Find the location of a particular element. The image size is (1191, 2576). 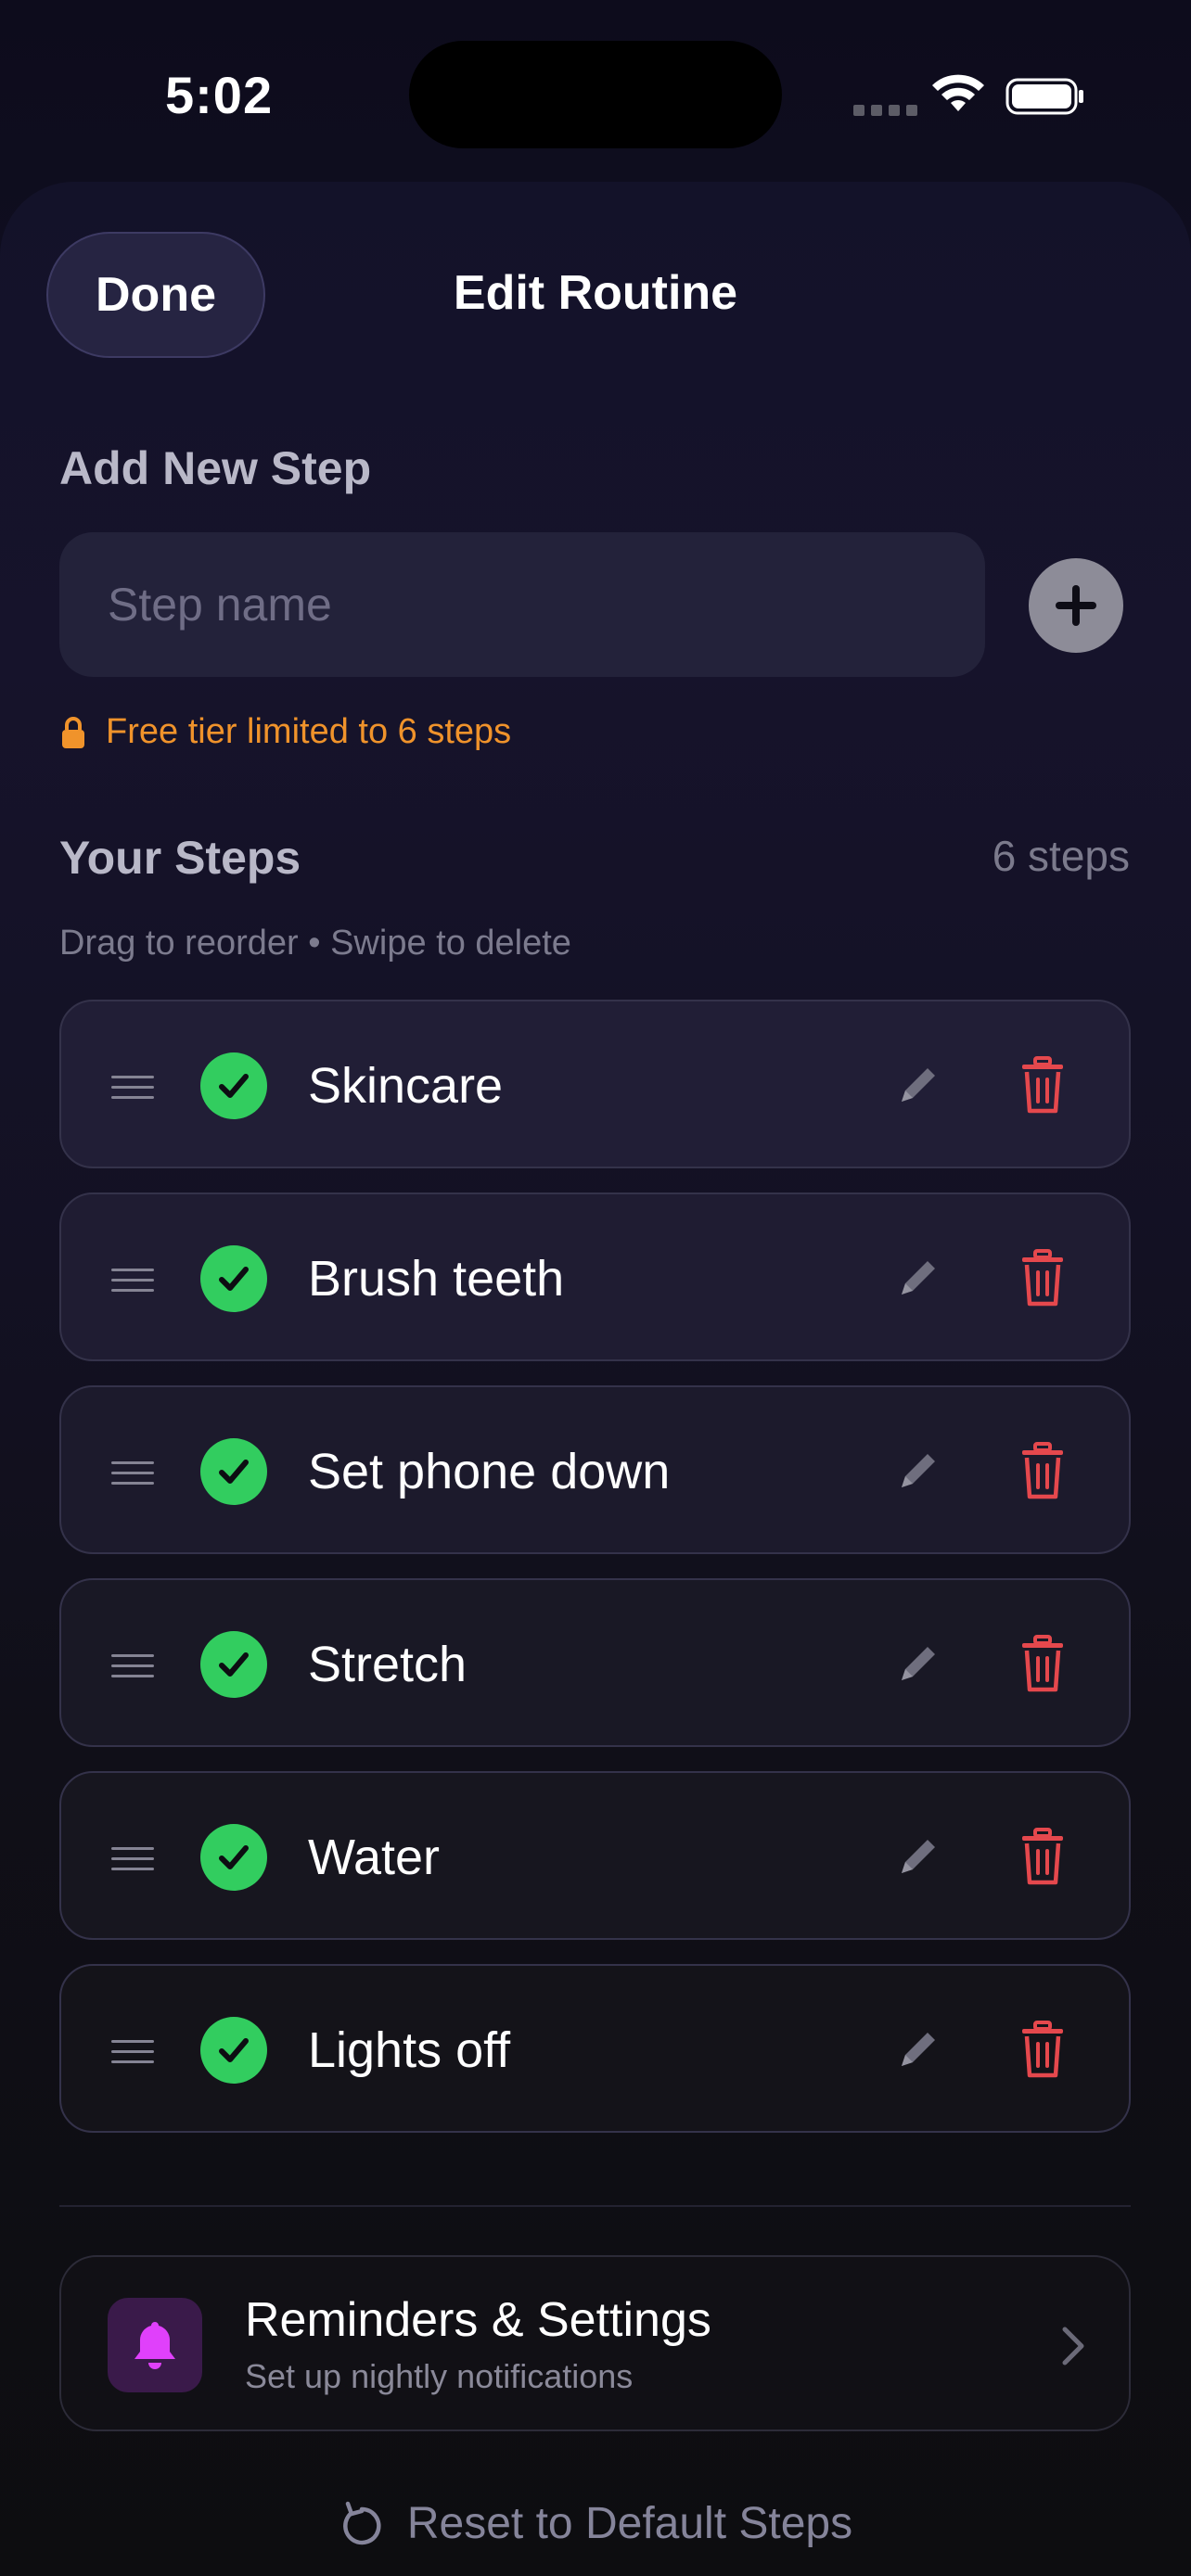

add-step-section-title: Add New Step is located at coordinates (215, 468).